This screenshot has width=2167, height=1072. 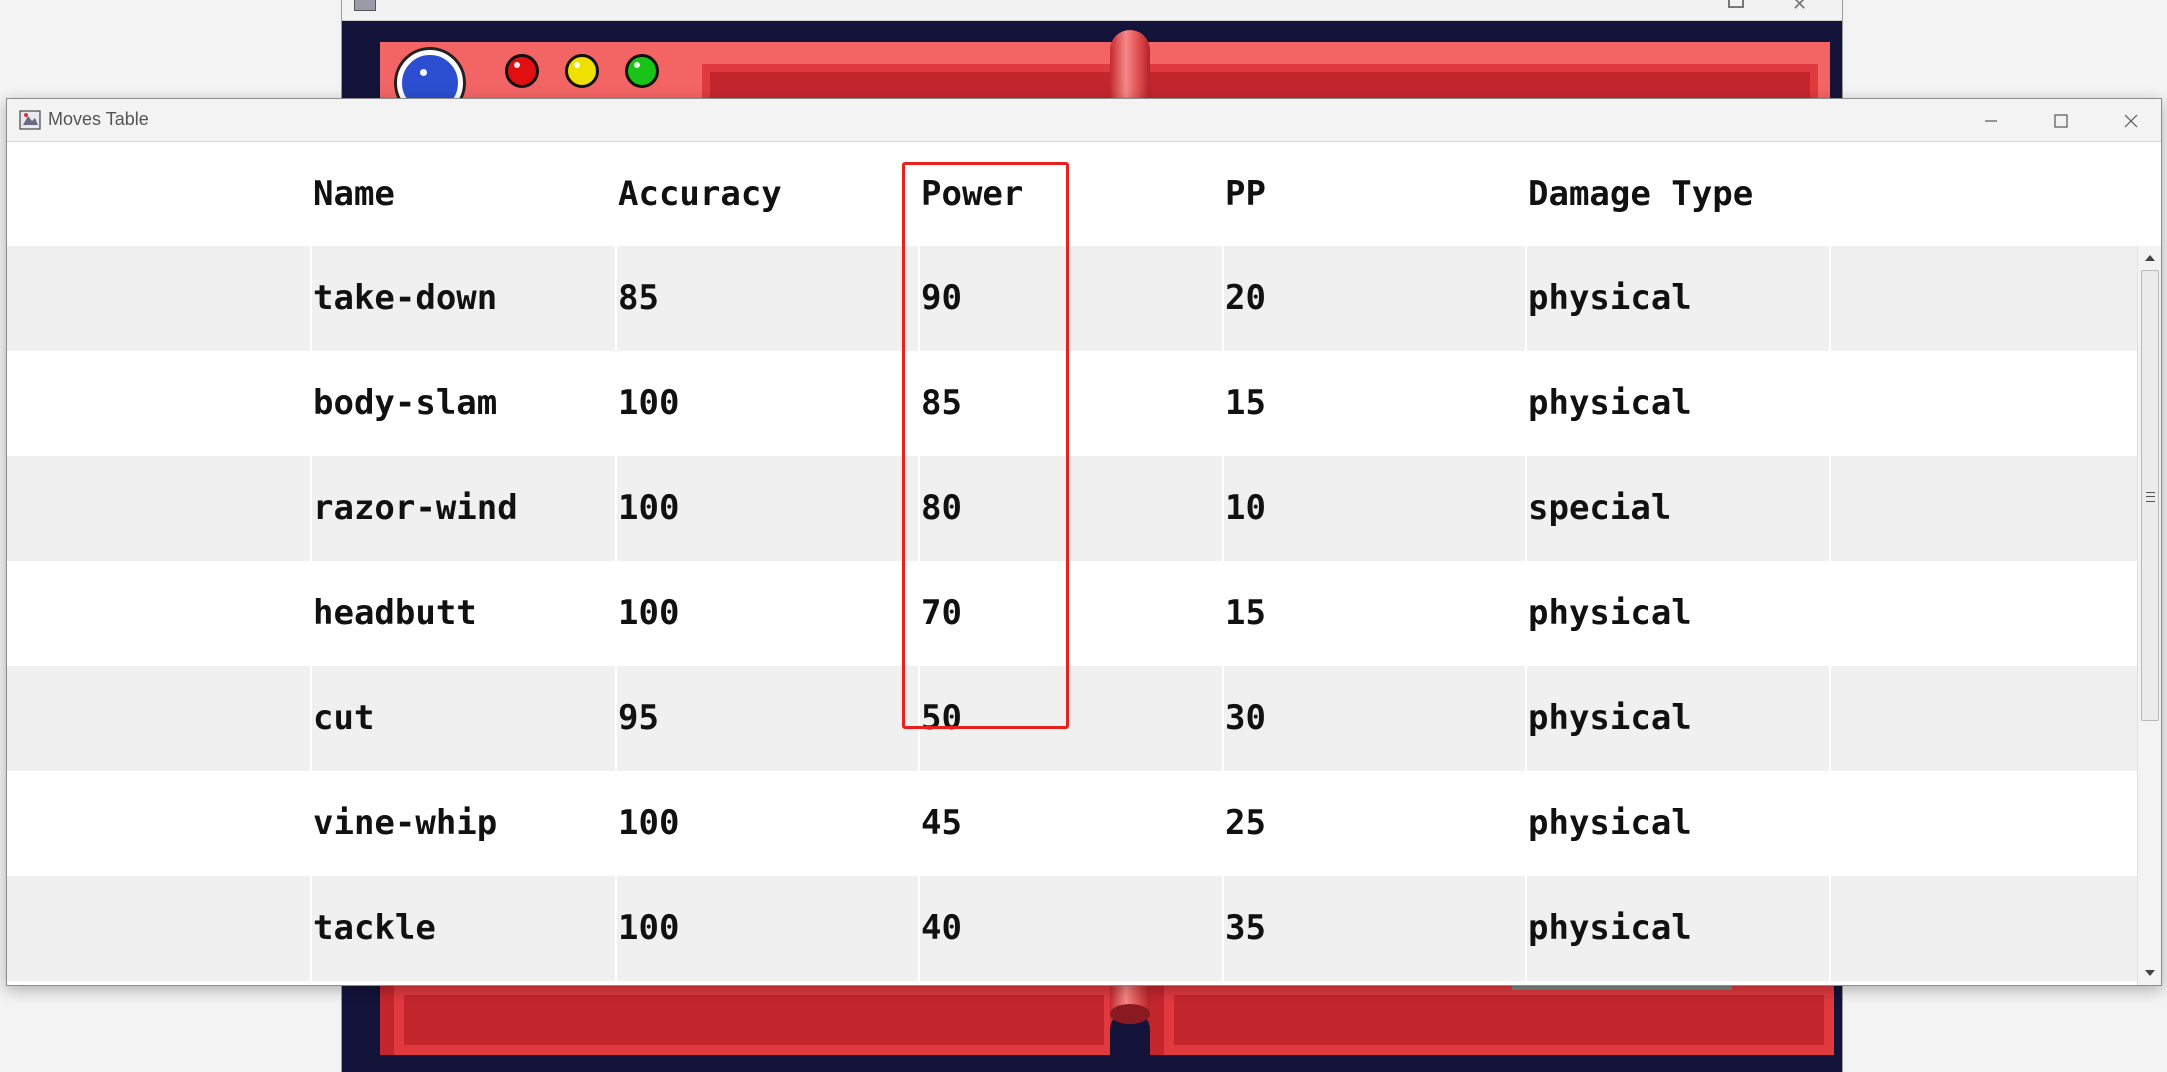 What do you see at coordinates (638, 298) in the screenshot?
I see `cell-accuracy: 85` at bounding box center [638, 298].